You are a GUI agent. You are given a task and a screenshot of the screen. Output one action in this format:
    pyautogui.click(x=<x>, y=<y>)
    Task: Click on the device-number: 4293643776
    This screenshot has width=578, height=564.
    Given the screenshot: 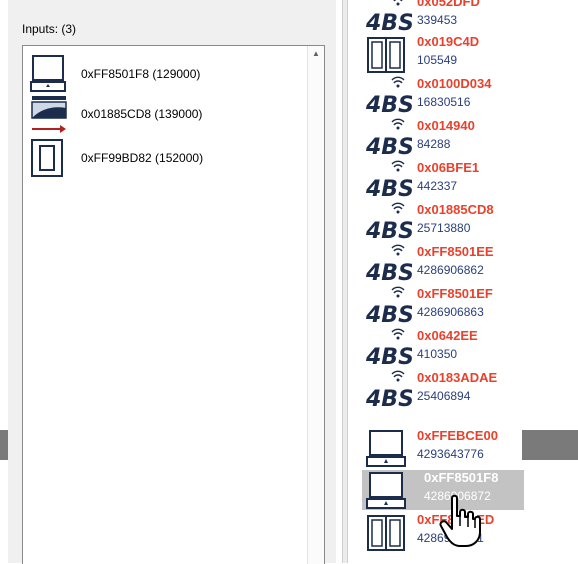 What is the action you would take?
    pyautogui.click(x=450, y=454)
    